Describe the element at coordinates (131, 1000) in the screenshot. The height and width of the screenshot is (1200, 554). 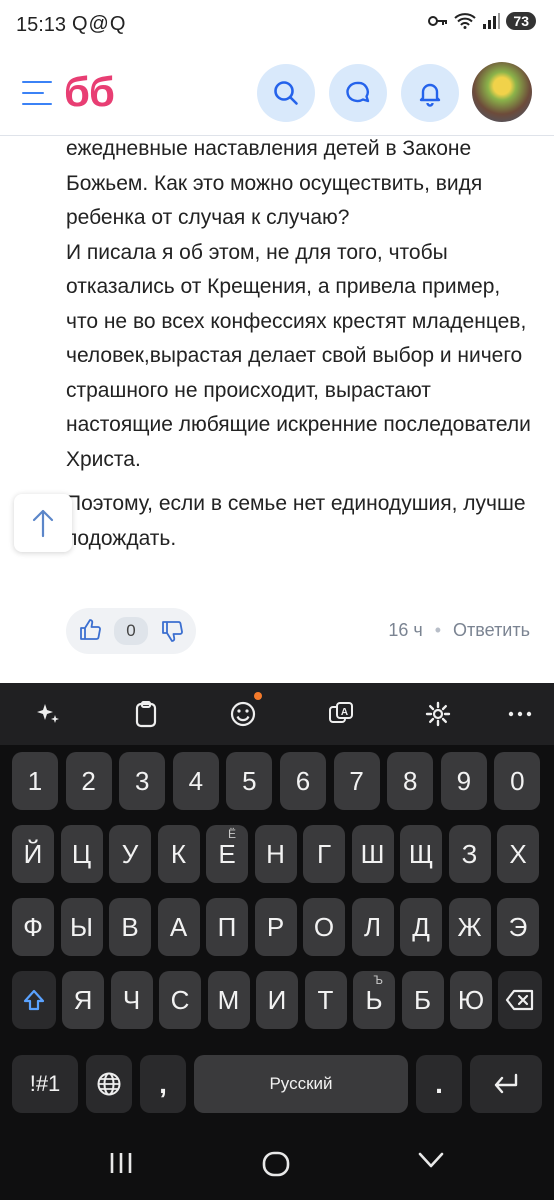
I see `key-Ч: Ч` at that location.